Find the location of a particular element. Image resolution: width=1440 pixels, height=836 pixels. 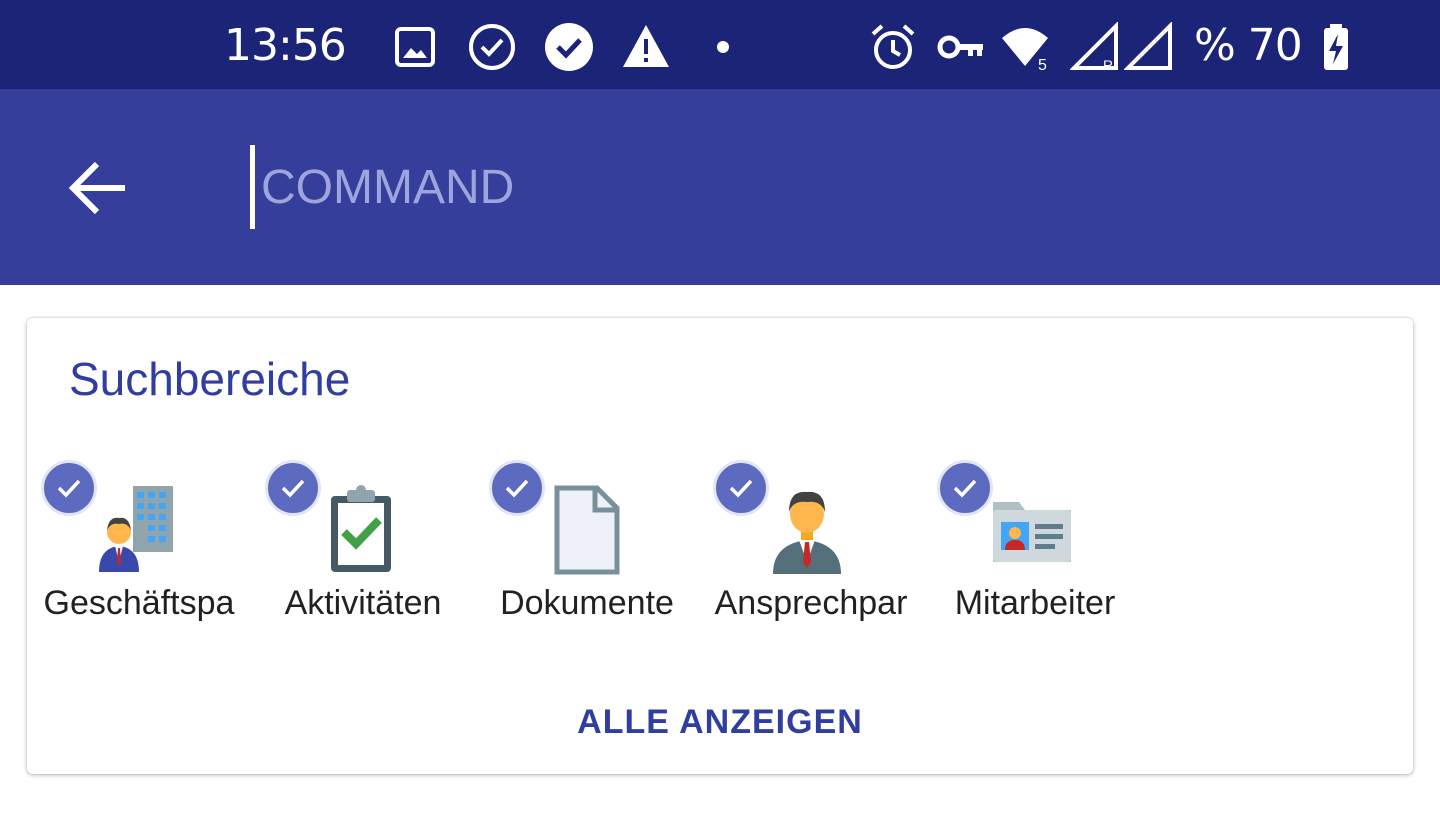

command-search-input is located at coordinates (800, 187).